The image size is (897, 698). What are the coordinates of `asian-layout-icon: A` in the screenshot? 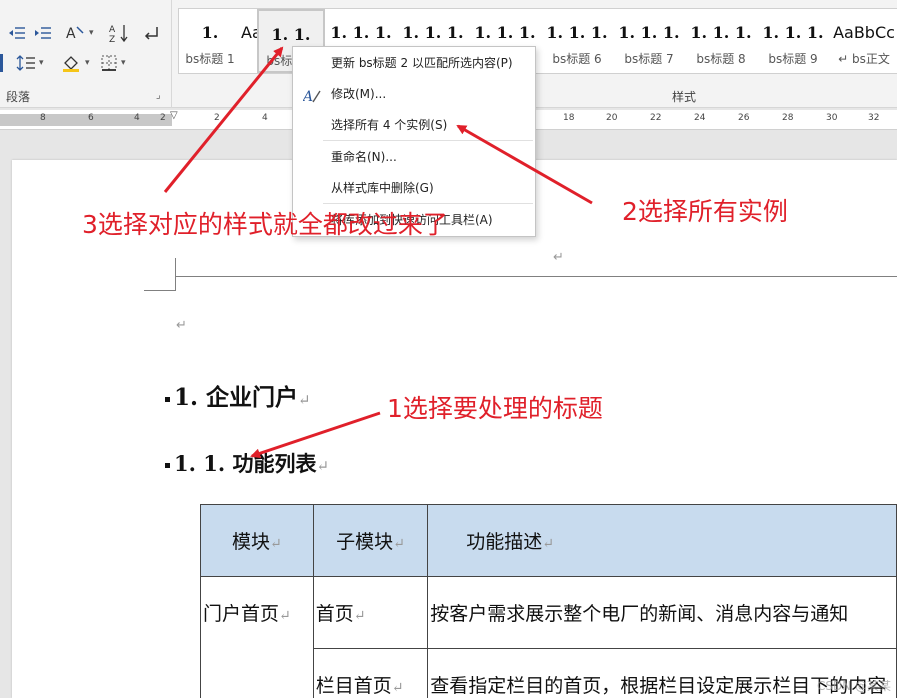 It's located at (75, 33).